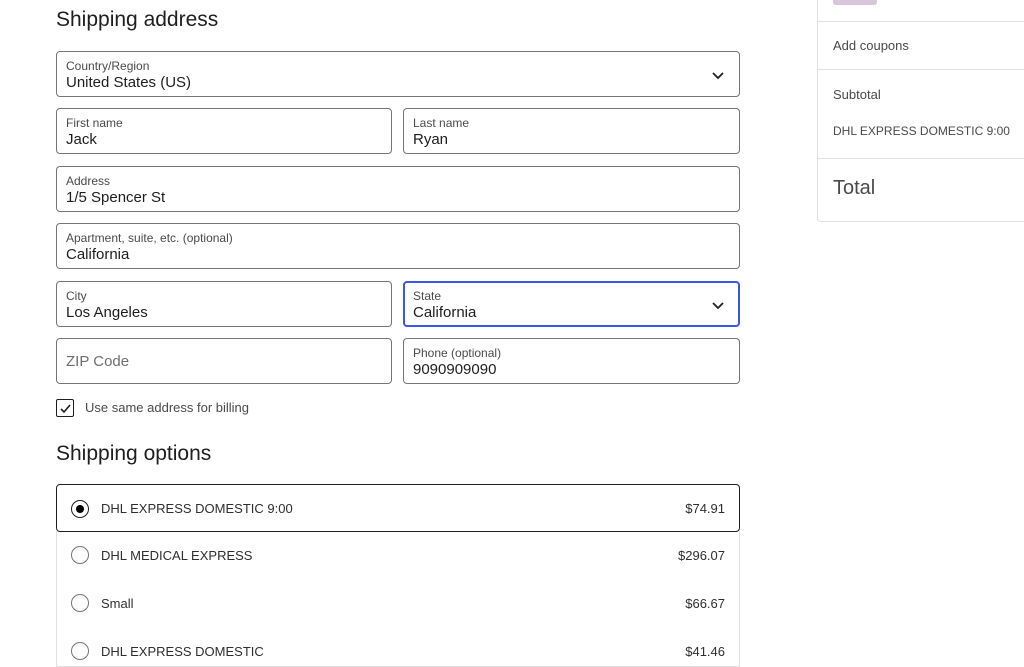  What do you see at coordinates (398, 74) in the screenshot?
I see `country-select: Country/Region United States (US)` at bounding box center [398, 74].